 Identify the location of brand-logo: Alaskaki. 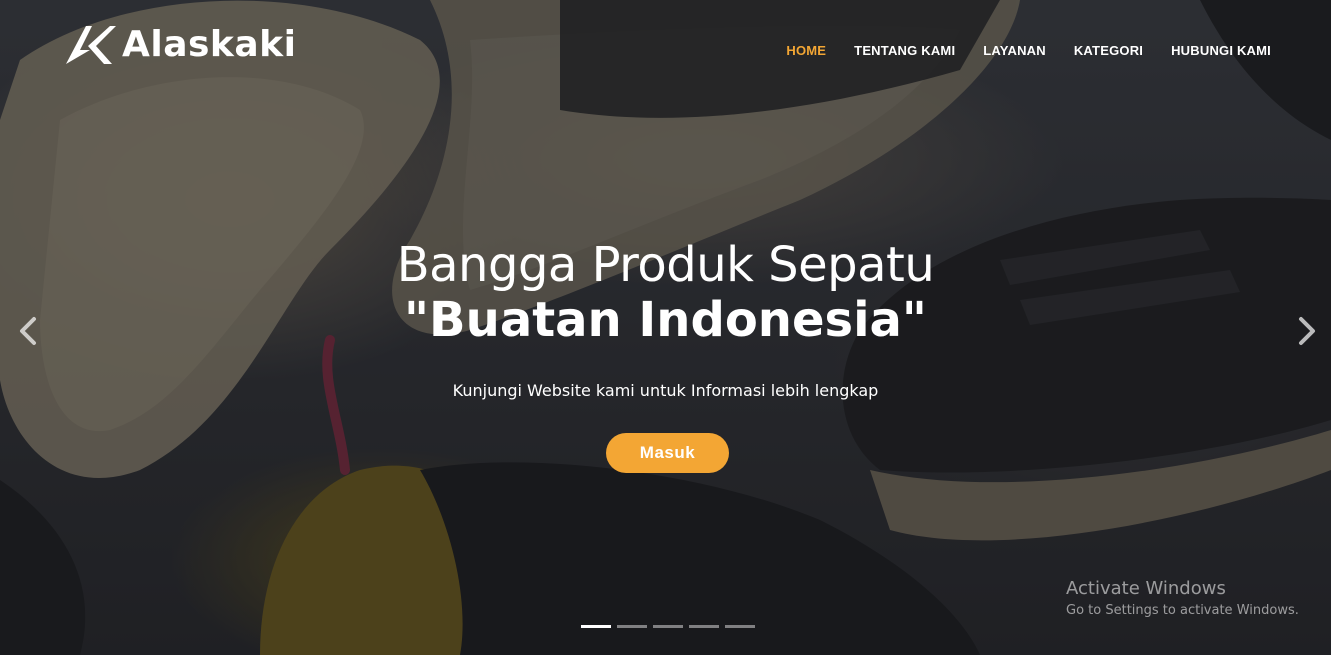
(180, 44).